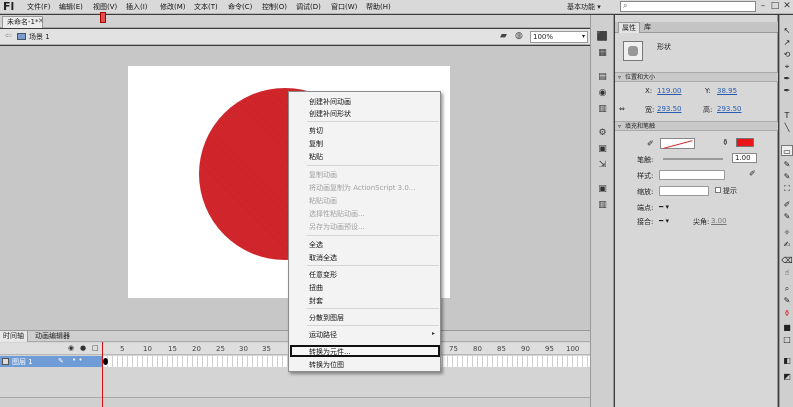 This screenshot has width=793, height=407. Describe the element at coordinates (684, 191) in the screenshot. I see `scale-select` at that location.